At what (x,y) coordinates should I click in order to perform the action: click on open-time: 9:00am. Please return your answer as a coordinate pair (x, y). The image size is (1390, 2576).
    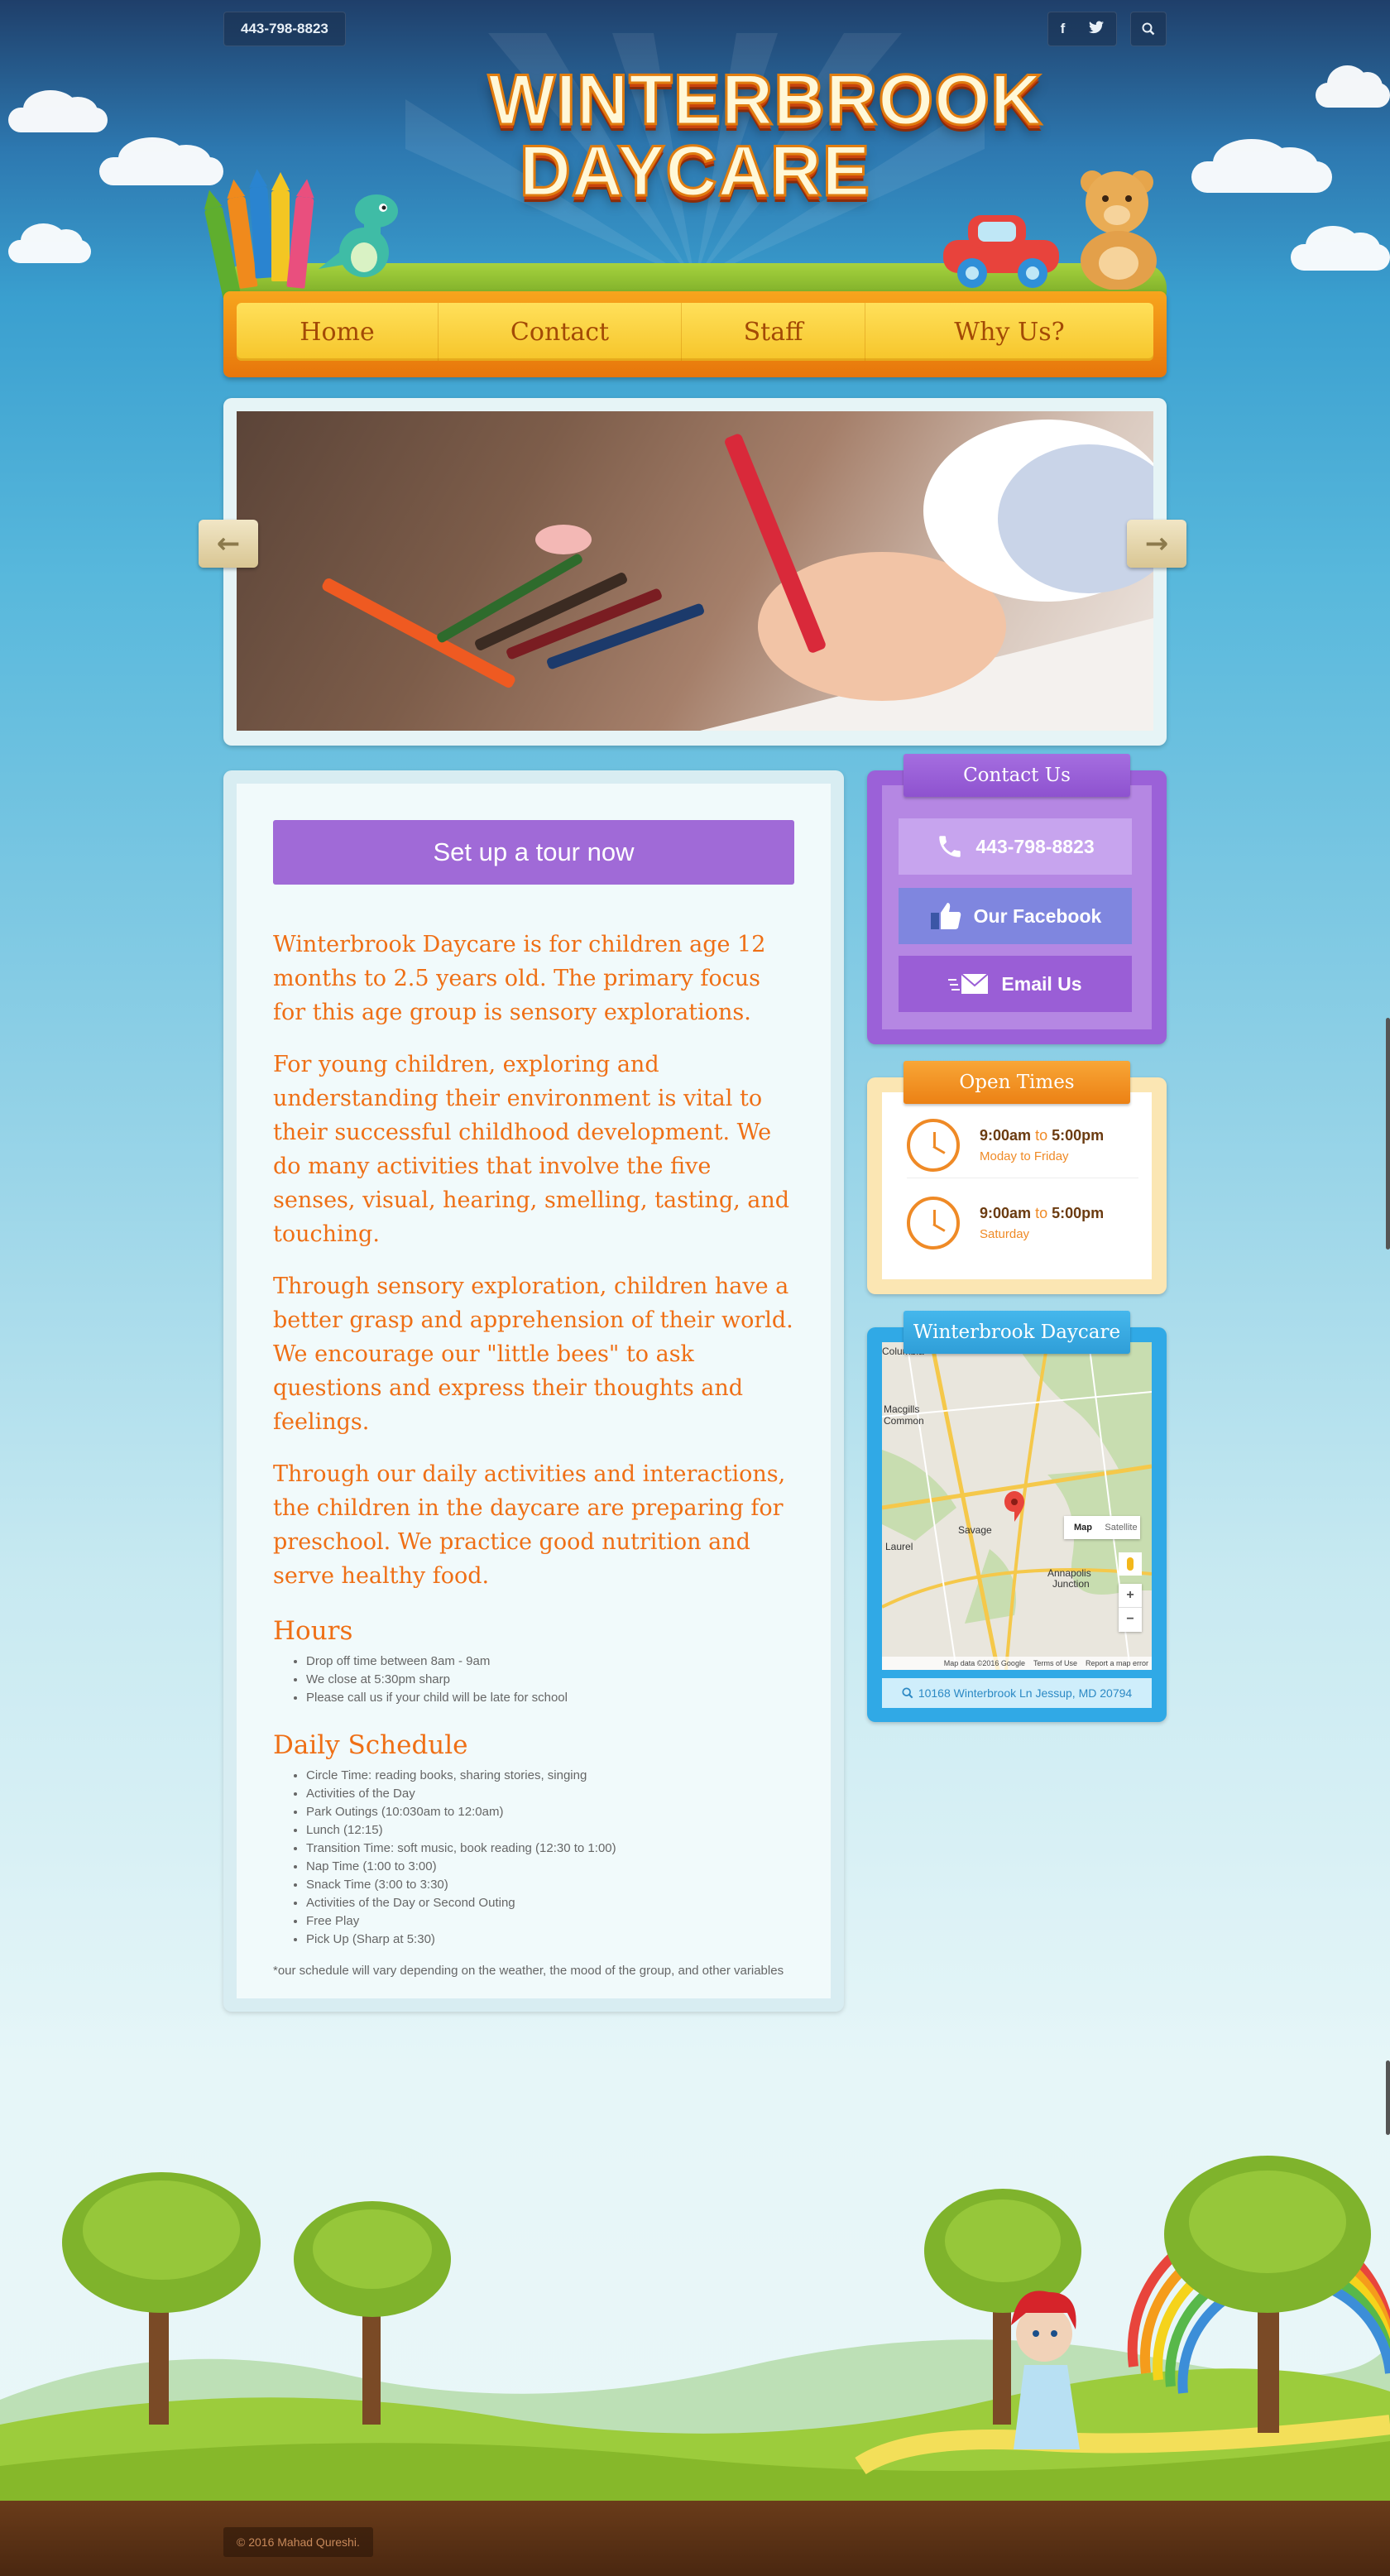
    Looking at the image, I should click on (1006, 1135).